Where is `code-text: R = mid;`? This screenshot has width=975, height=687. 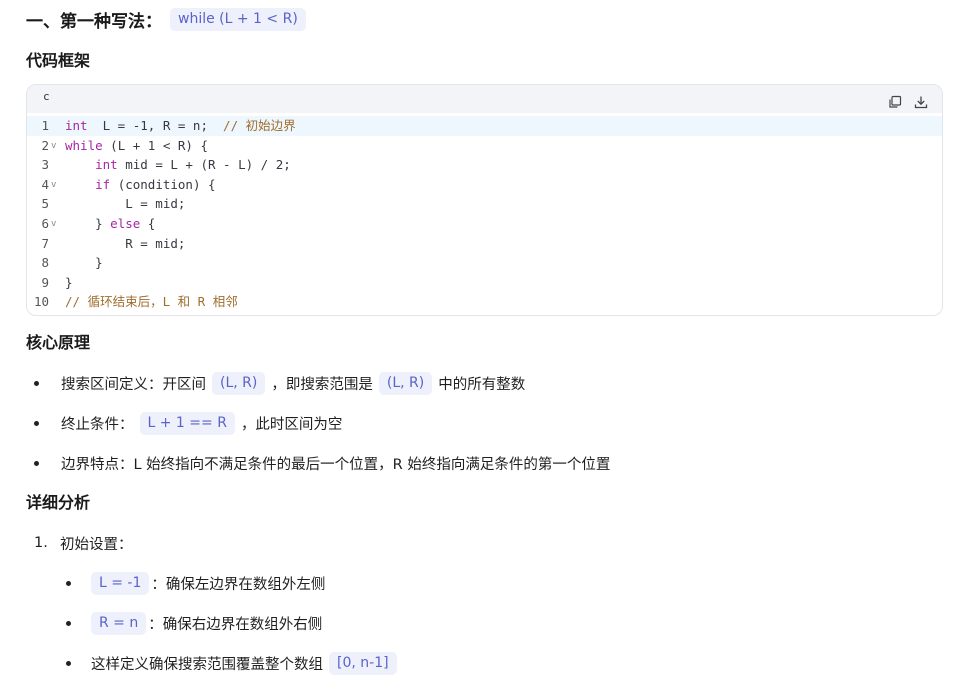
code-text: R = mid; is located at coordinates (125, 243).